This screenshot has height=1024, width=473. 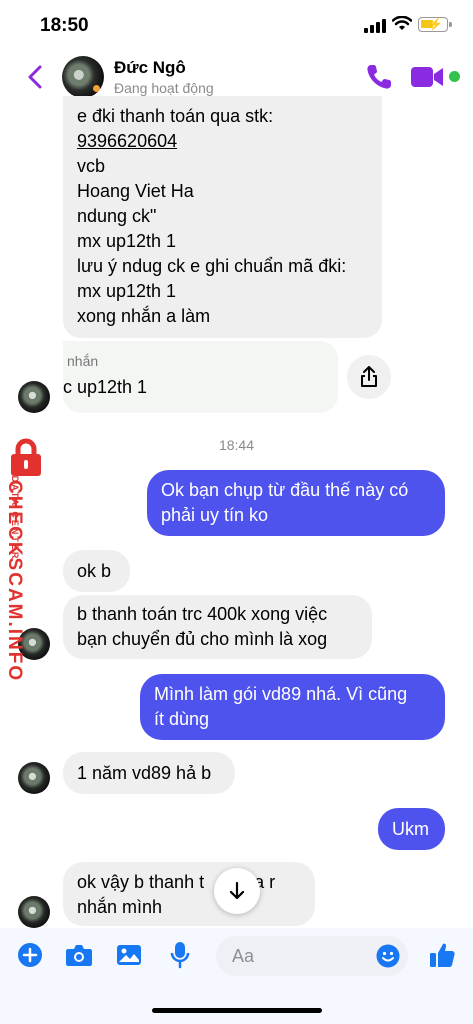 I want to click on message-input-container, so click(x=312, y=956).